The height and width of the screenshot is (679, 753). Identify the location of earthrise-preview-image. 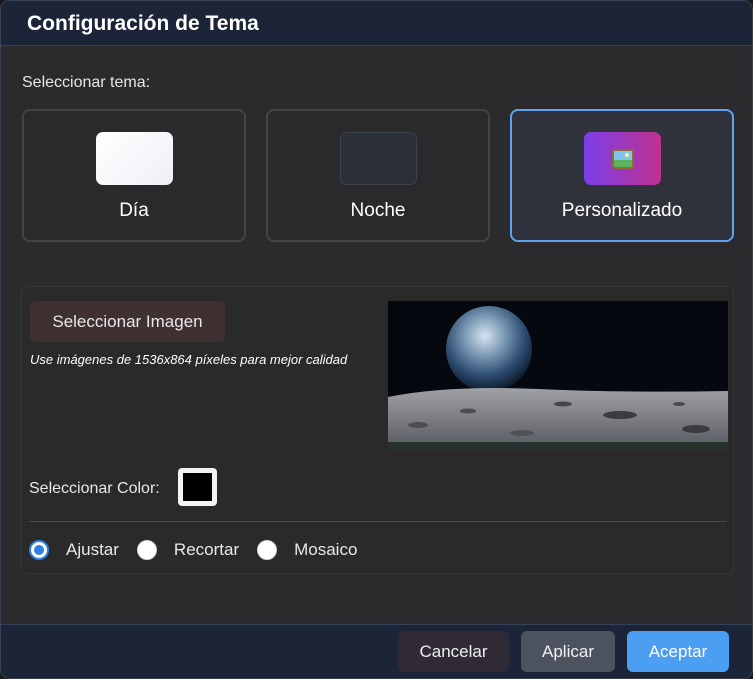
(558, 375).